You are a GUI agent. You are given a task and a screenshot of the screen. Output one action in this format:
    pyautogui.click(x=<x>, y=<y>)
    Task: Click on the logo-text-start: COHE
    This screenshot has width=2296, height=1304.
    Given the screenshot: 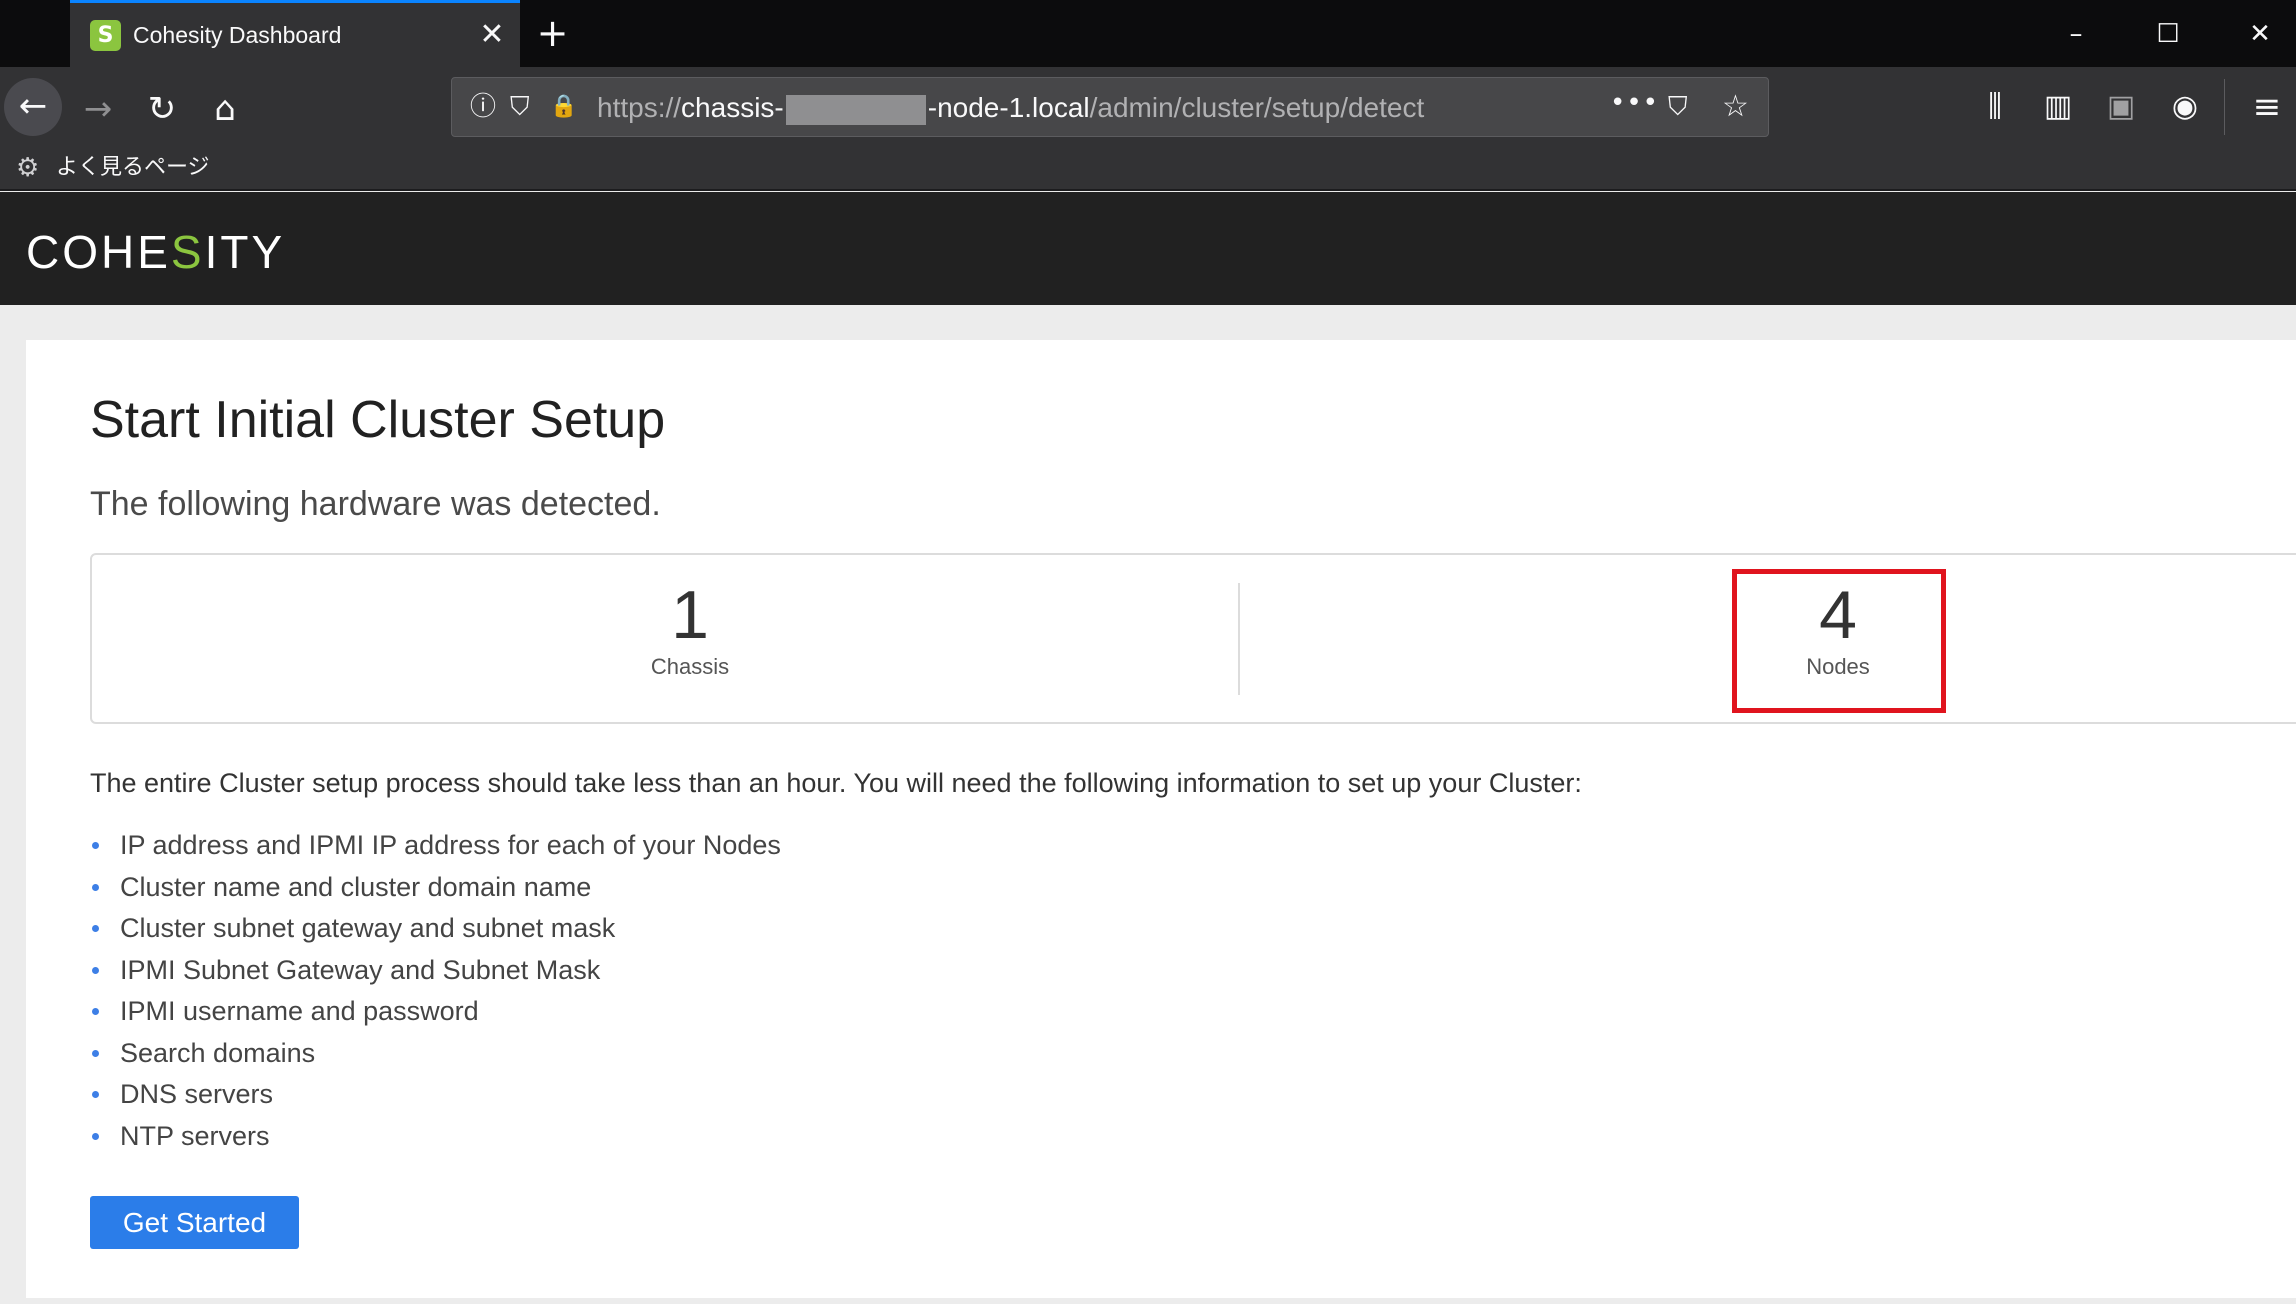 What is the action you would take?
    pyautogui.click(x=98, y=252)
    